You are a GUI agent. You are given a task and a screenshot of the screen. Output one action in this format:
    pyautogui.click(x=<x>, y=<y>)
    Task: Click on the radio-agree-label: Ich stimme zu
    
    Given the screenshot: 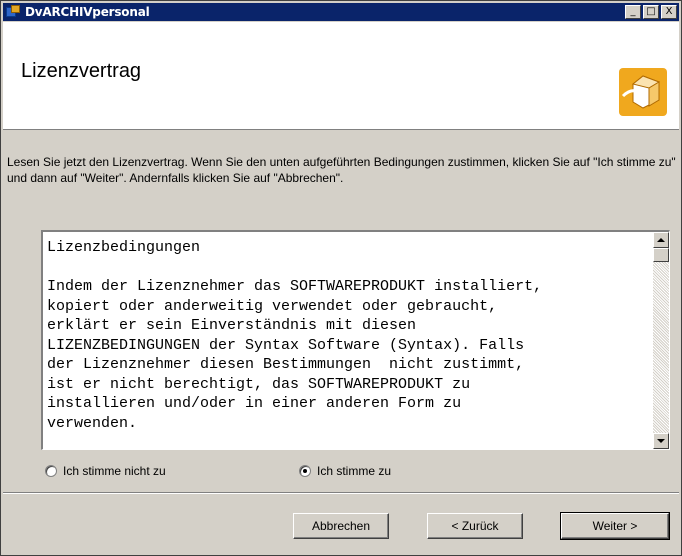 What is the action you would take?
    pyautogui.click(x=354, y=471)
    